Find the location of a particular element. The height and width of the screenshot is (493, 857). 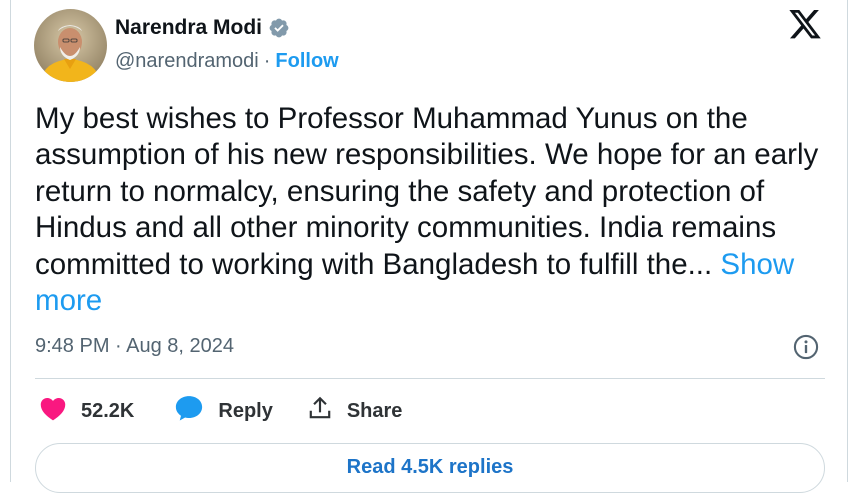

action-bar: 52.2K Reply Share is located at coordinates (220, 411).